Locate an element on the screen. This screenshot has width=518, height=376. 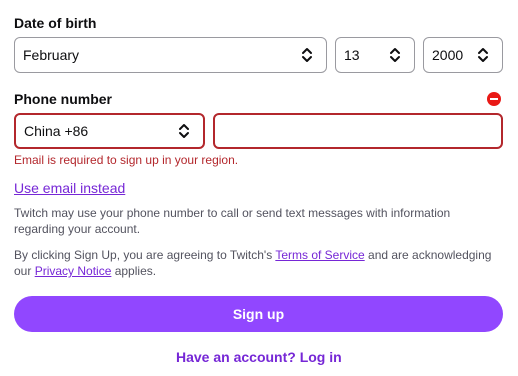
privacy-notice-link: Privacy Notice is located at coordinates (73, 271).